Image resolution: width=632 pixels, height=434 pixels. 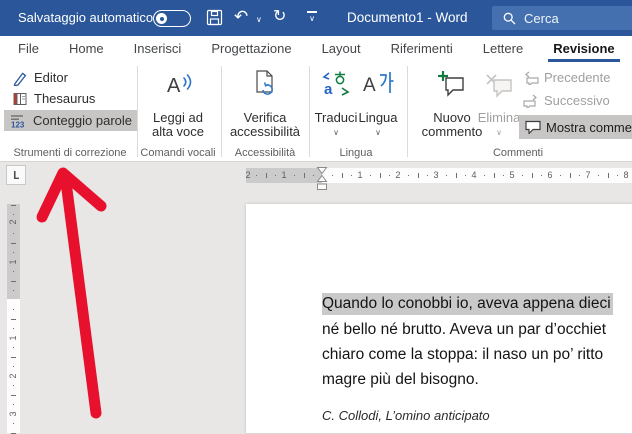 I want to click on autosave-toggle-knob, so click(x=161, y=18).